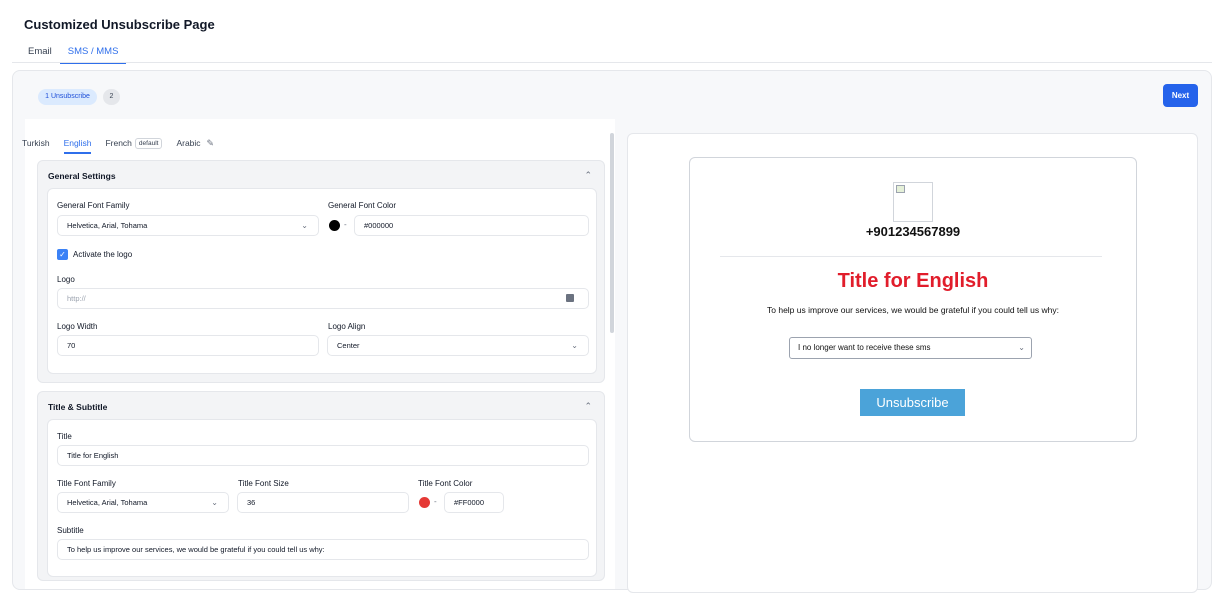 The height and width of the screenshot is (593, 1218). What do you see at coordinates (570, 298) in the screenshot?
I see `image-icon` at bounding box center [570, 298].